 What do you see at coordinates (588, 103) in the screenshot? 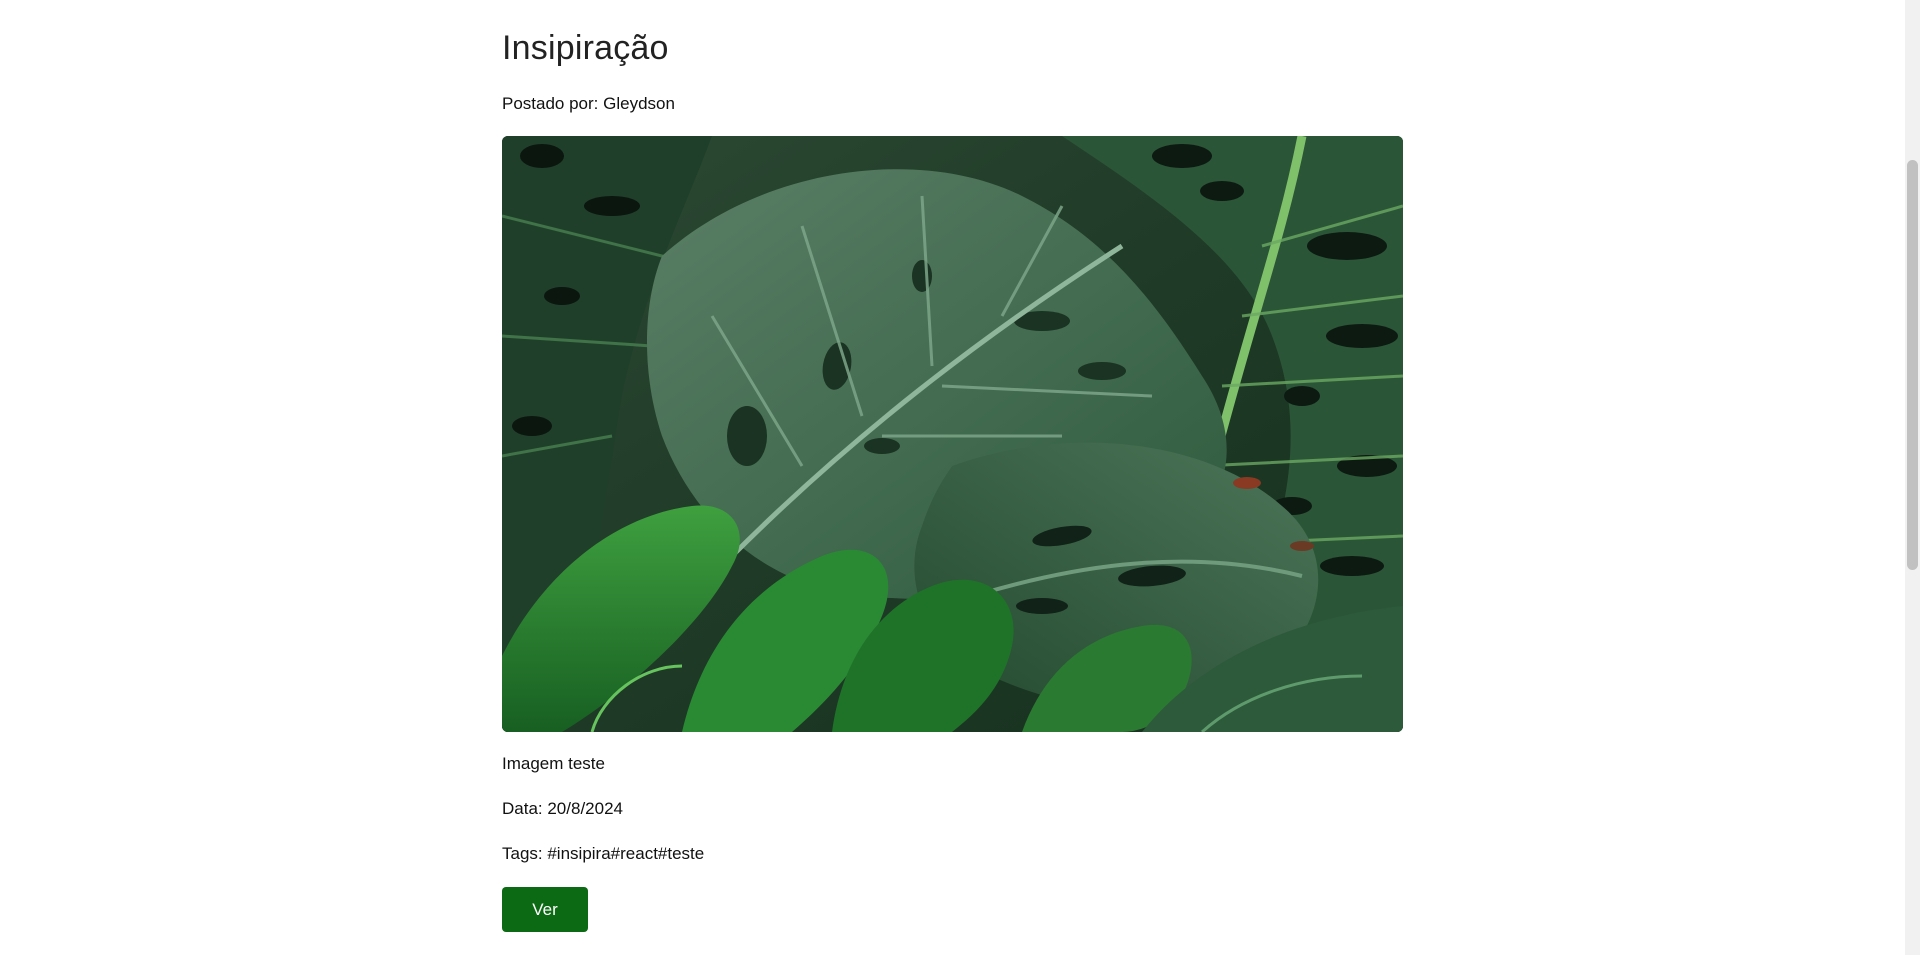
I see `post-author: Postado por: Gleydson` at bounding box center [588, 103].